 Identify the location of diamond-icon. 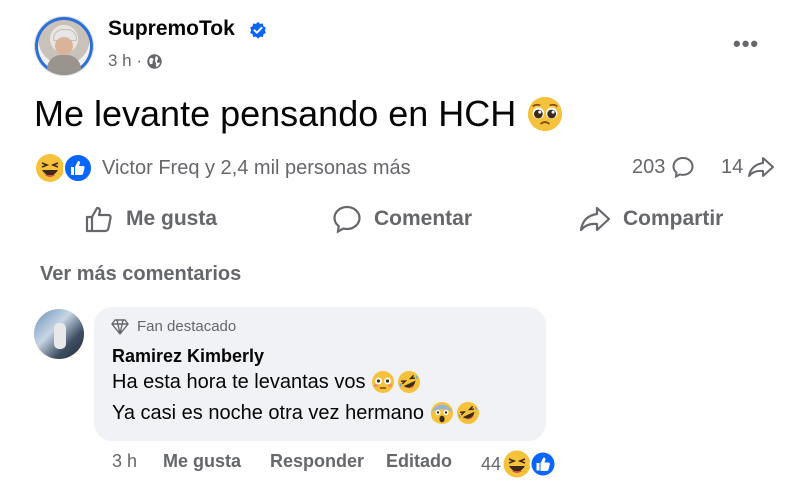
(120, 326).